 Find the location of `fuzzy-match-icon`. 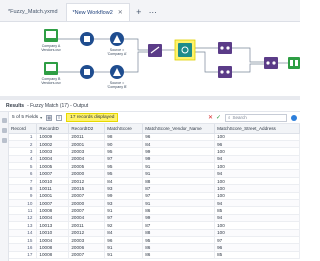

fuzzy-match-icon is located at coordinates (185, 50).